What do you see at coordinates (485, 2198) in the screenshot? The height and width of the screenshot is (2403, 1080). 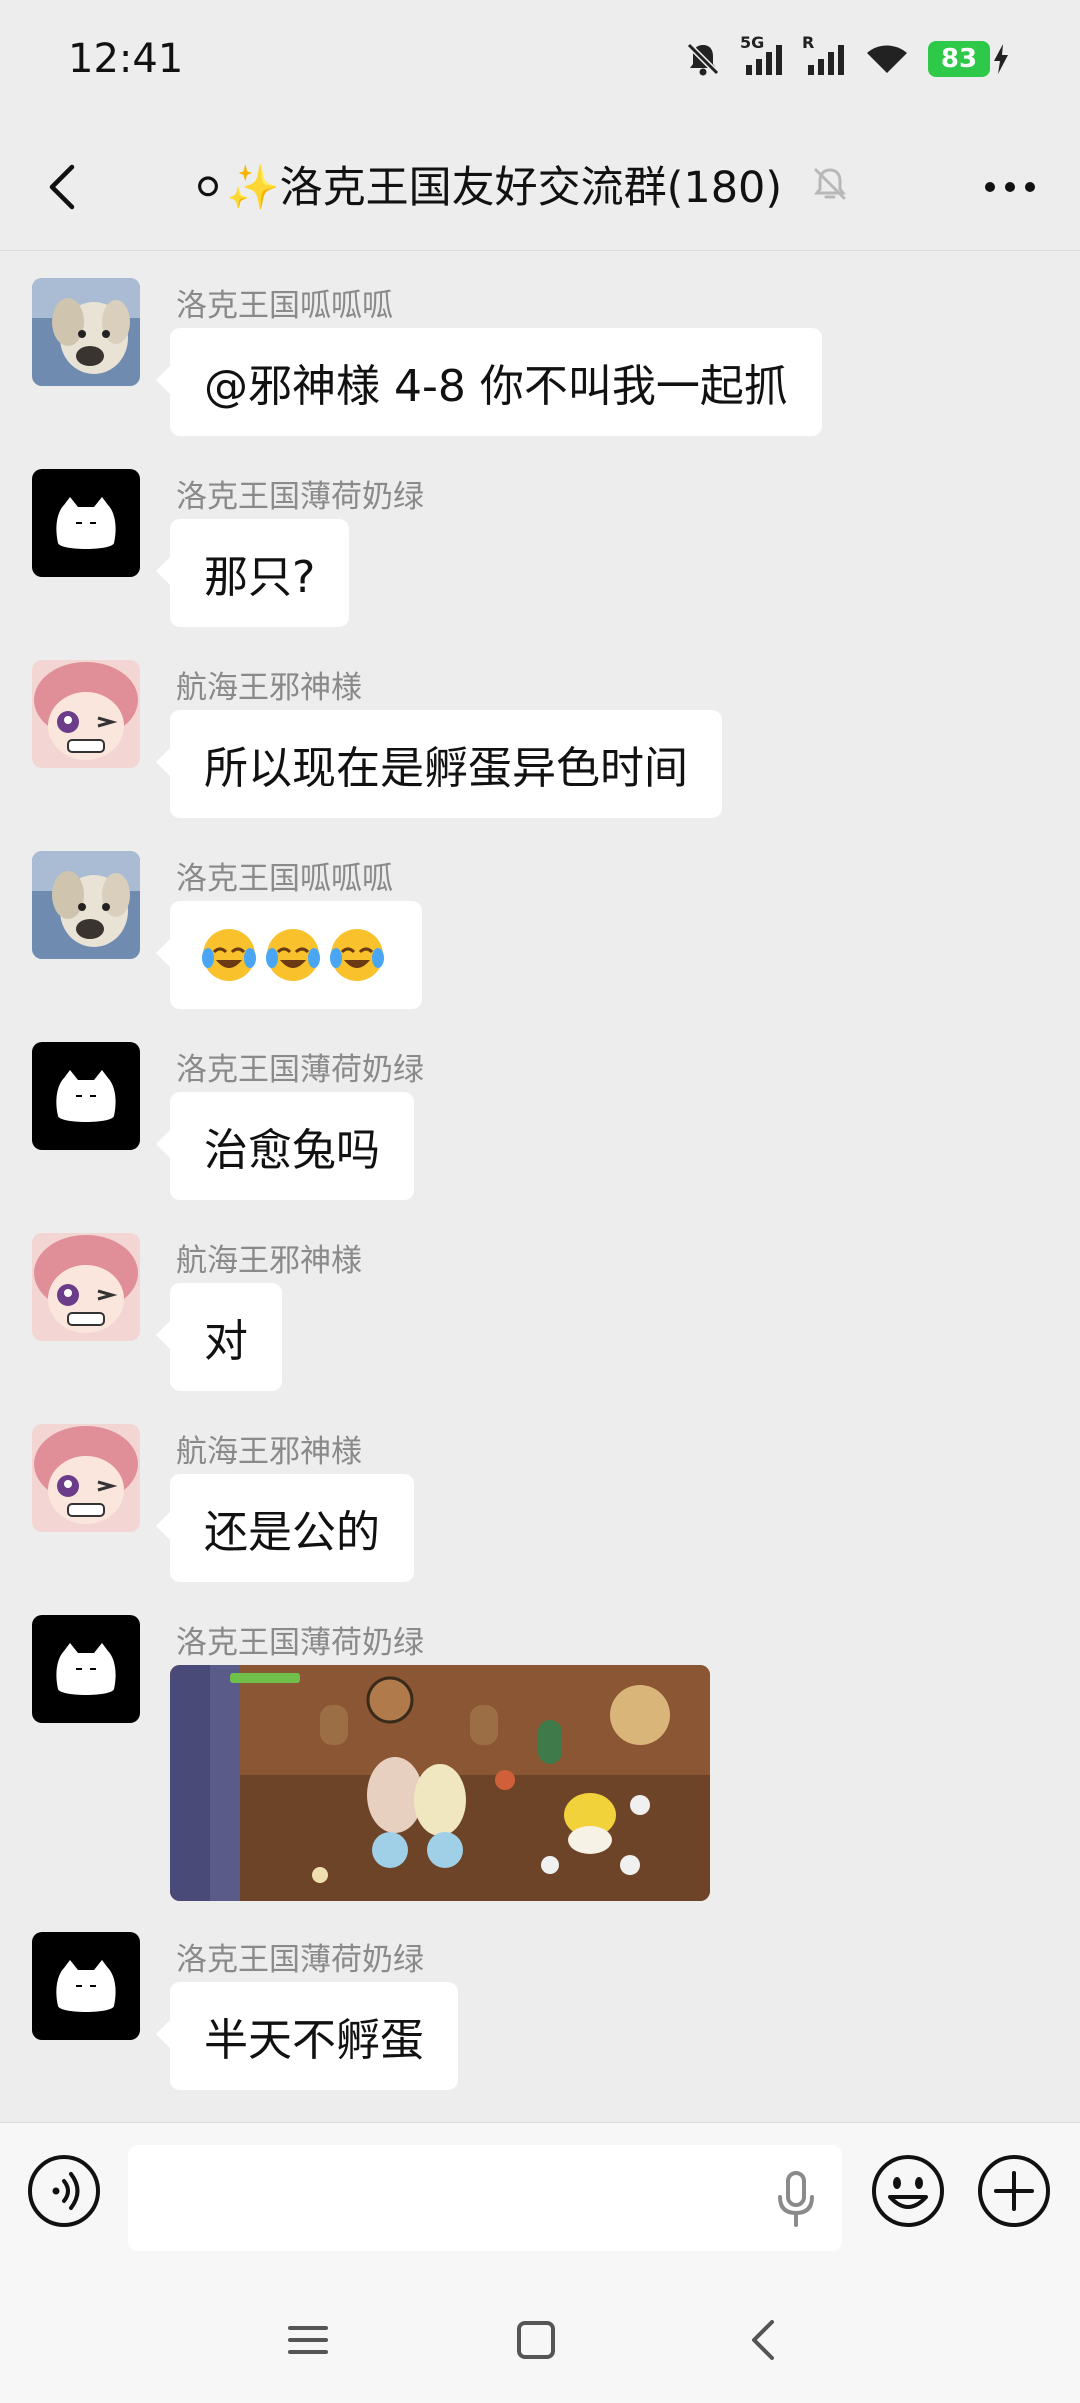 I see `message-input` at bounding box center [485, 2198].